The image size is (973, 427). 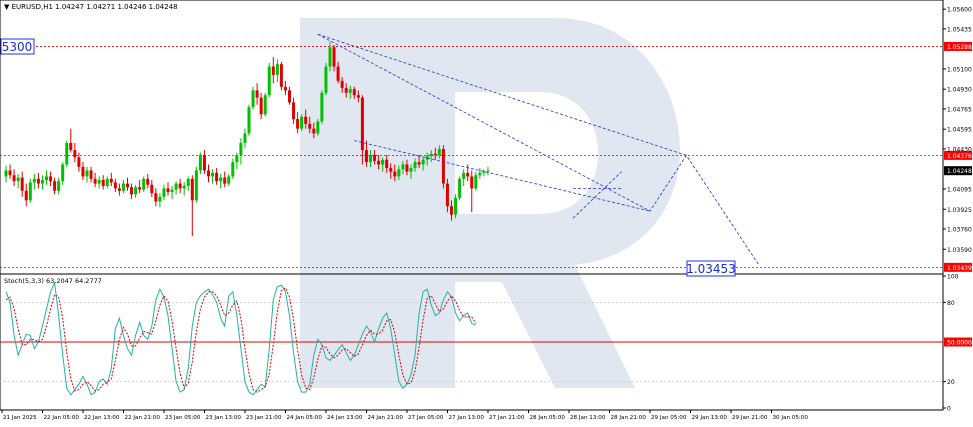 What do you see at coordinates (959, 130) in the screenshot?
I see `price-tick-label: 1.04595` at bounding box center [959, 130].